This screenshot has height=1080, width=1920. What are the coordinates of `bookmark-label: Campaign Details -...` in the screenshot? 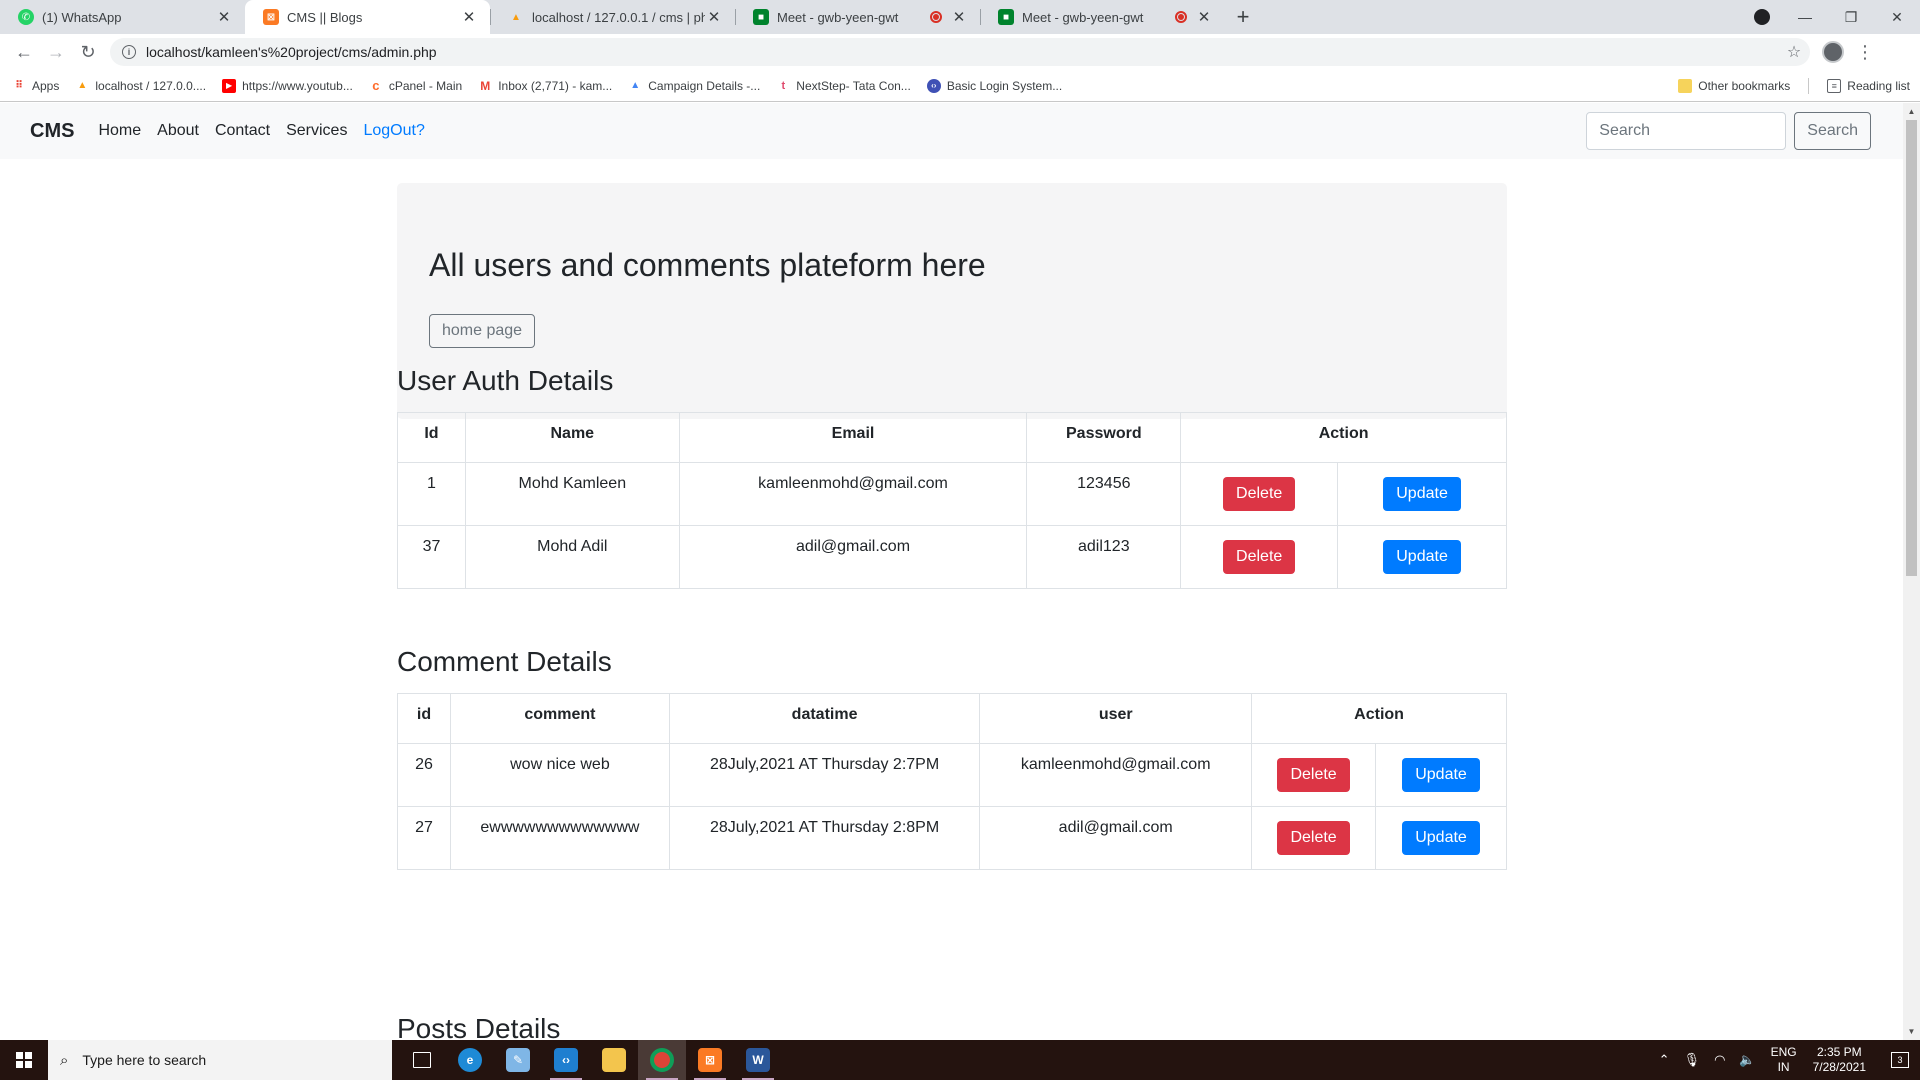 It's located at (704, 85).